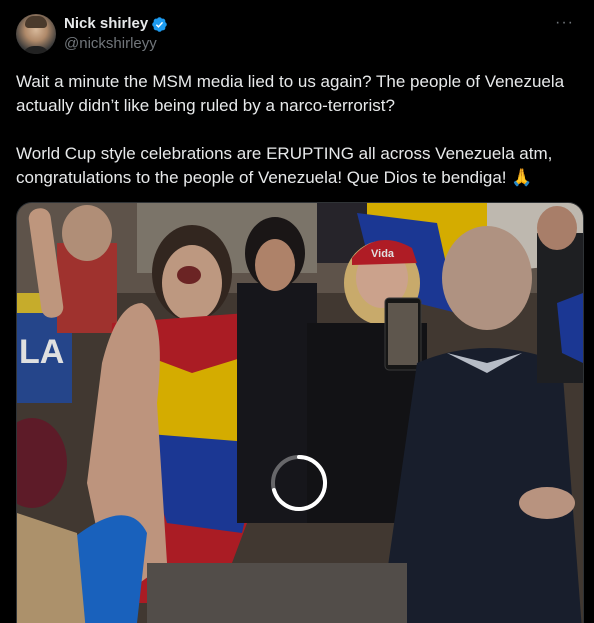 The image size is (594, 623). I want to click on display-name-row: Nick shirley, so click(116, 24).